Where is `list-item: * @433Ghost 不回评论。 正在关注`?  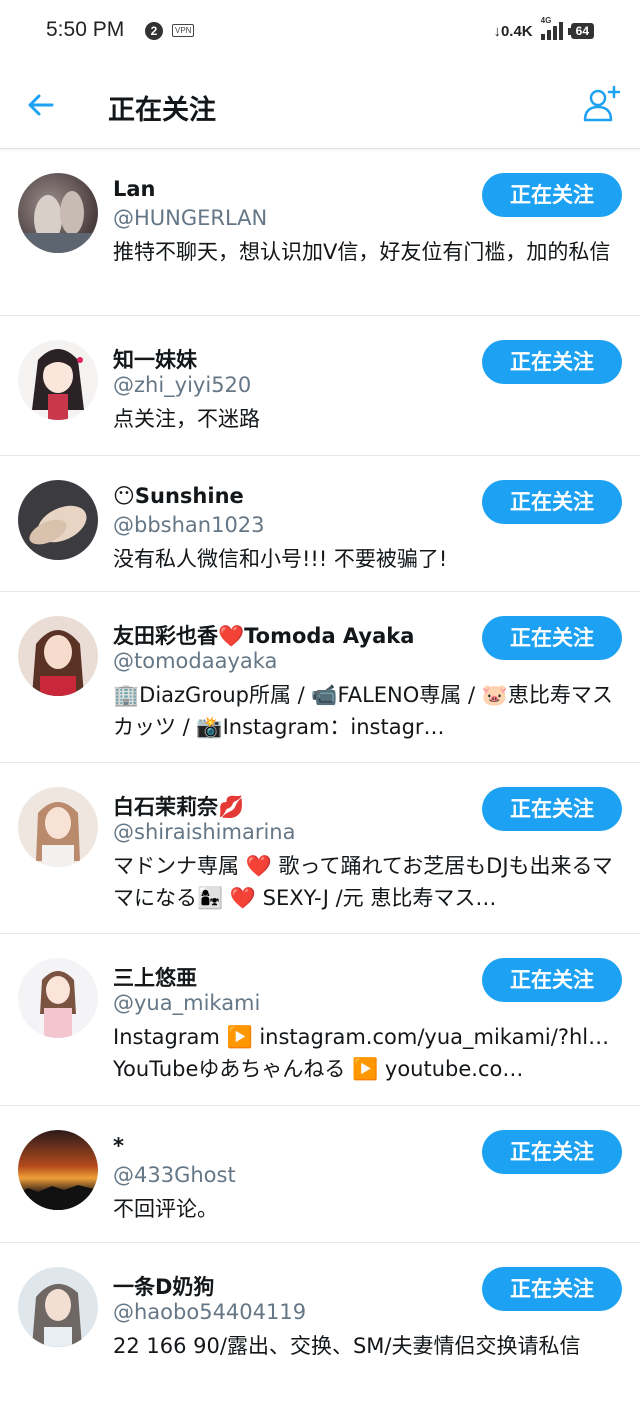
list-item: * @433Ghost 不回评论。 正在关注 is located at coordinates (320, 1174).